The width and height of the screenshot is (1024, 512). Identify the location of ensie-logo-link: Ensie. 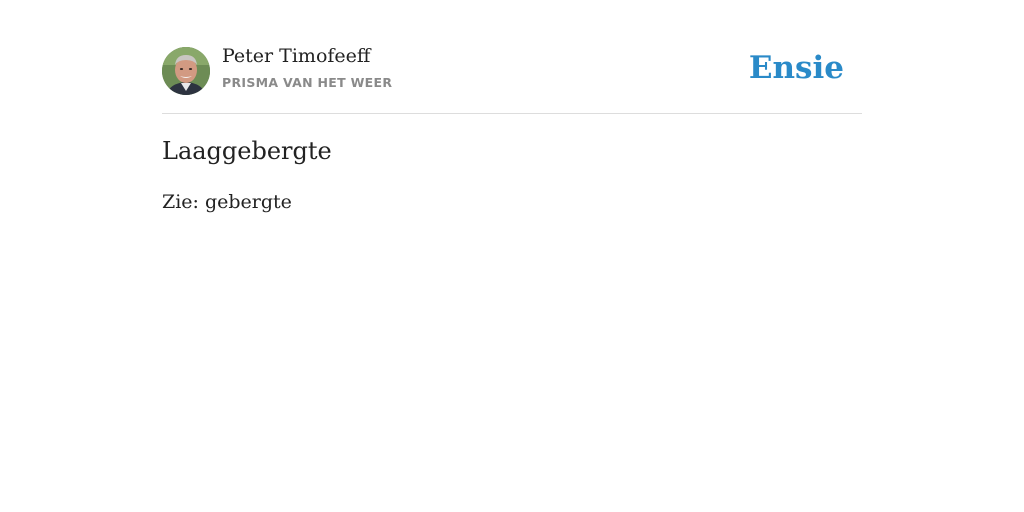
(796, 68).